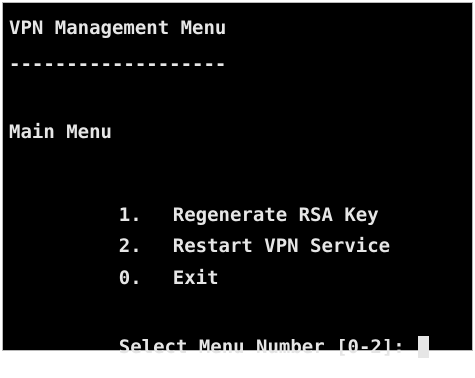  I want to click on text-cursor, so click(424, 347).